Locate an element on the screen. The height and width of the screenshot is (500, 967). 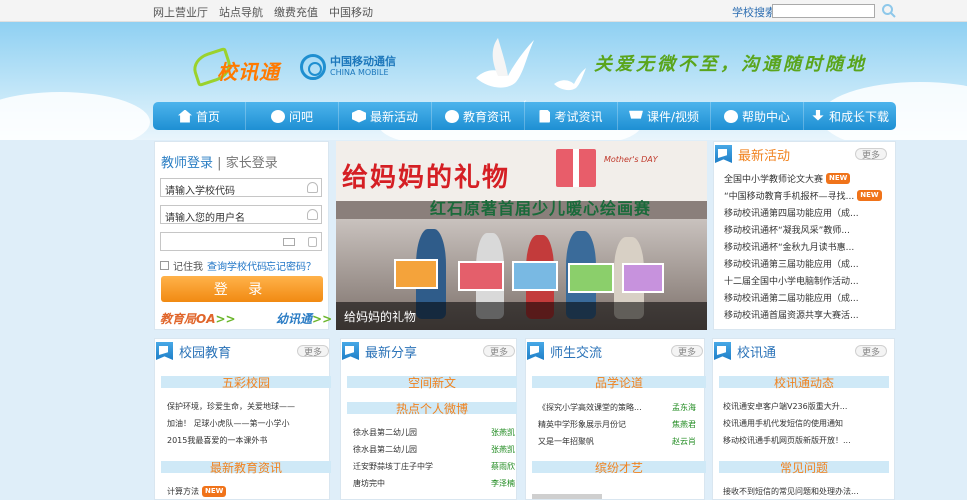
link-online-hall: 网上营业厅 is located at coordinates (180, 12).